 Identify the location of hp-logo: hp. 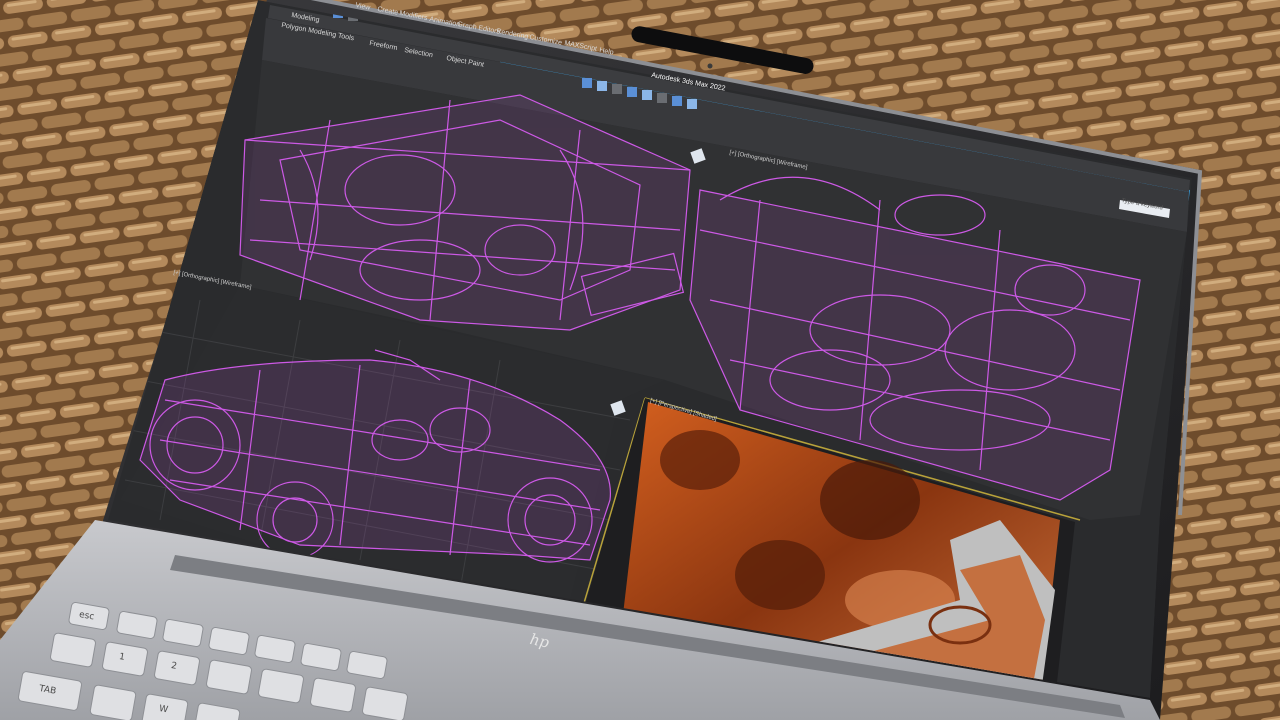
(539, 641).